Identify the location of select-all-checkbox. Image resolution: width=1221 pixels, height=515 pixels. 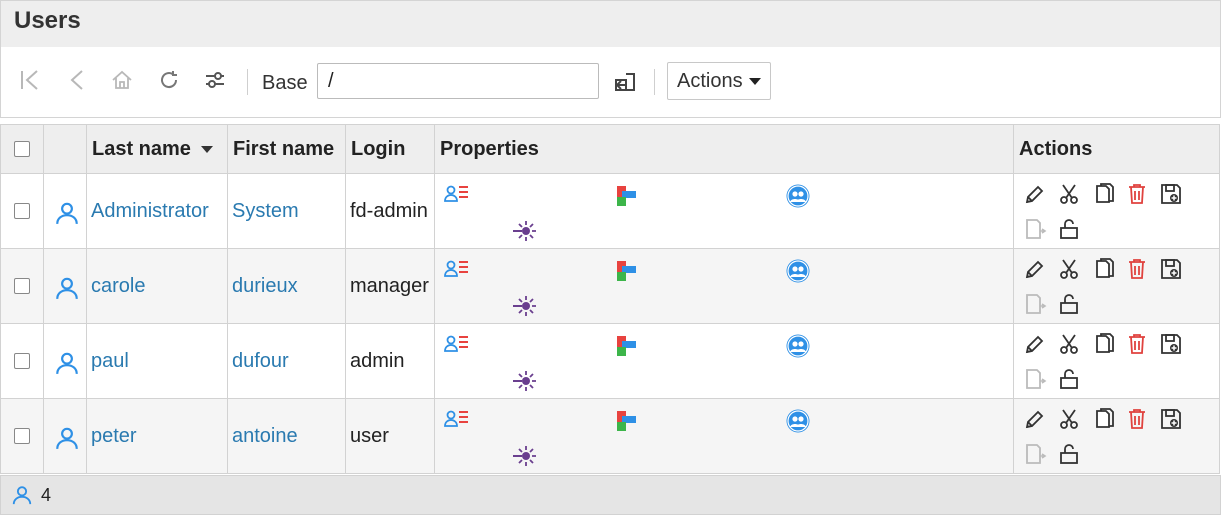
(22, 149).